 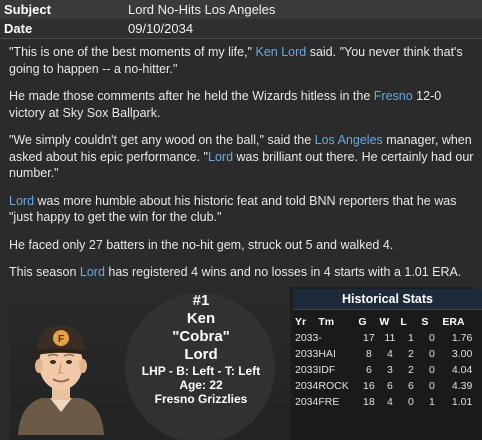 I want to click on date-row: Date 09/10/2034, so click(x=241, y=28).